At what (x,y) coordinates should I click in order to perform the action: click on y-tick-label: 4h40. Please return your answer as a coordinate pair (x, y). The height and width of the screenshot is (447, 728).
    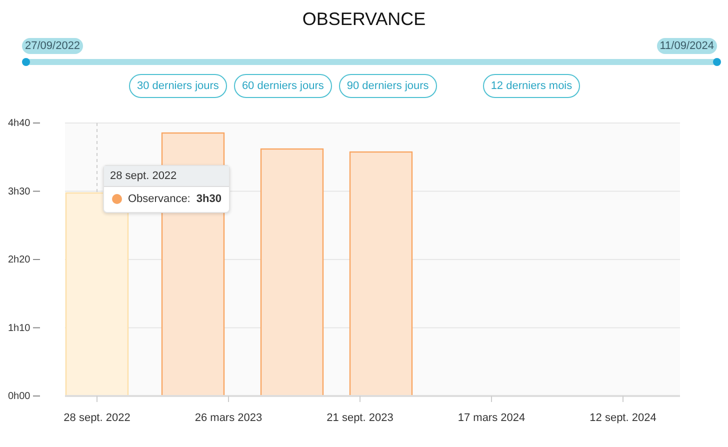
    Looking at the image, I should click on (19, 123).